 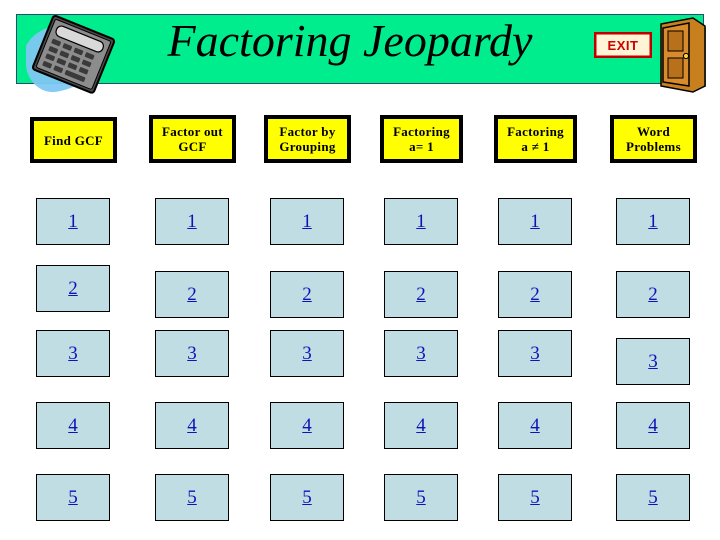 I want to click on value-cell-c1-r3: 4, so click(x=192, y=425).